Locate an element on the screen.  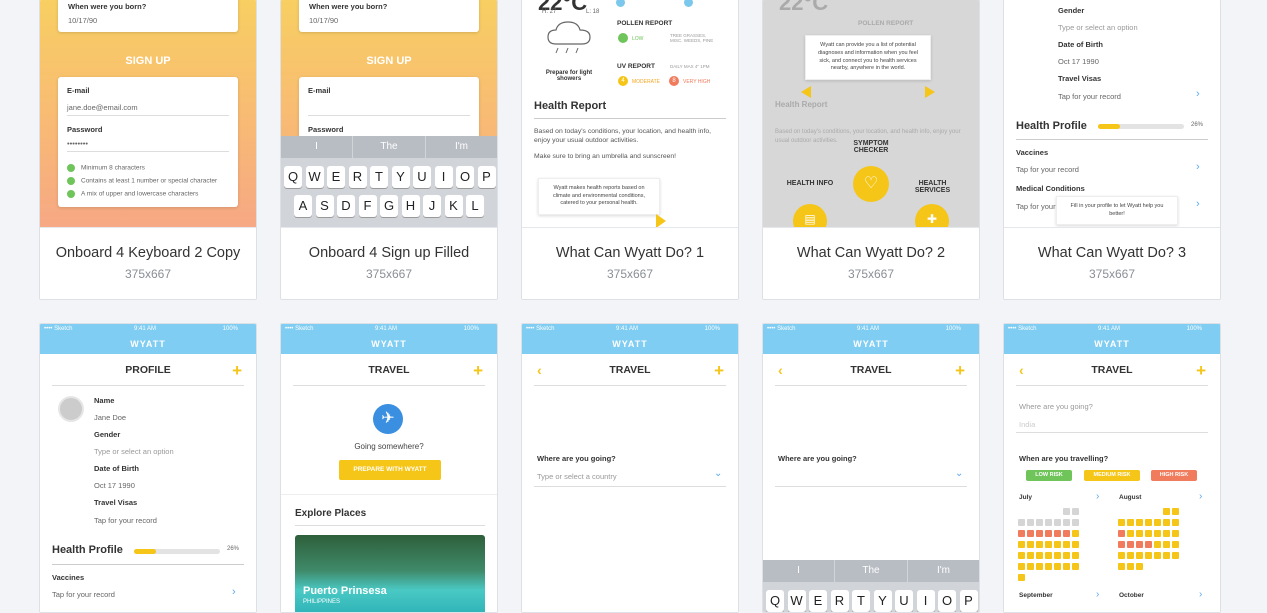
avatar is located at coordinates (71, 409).